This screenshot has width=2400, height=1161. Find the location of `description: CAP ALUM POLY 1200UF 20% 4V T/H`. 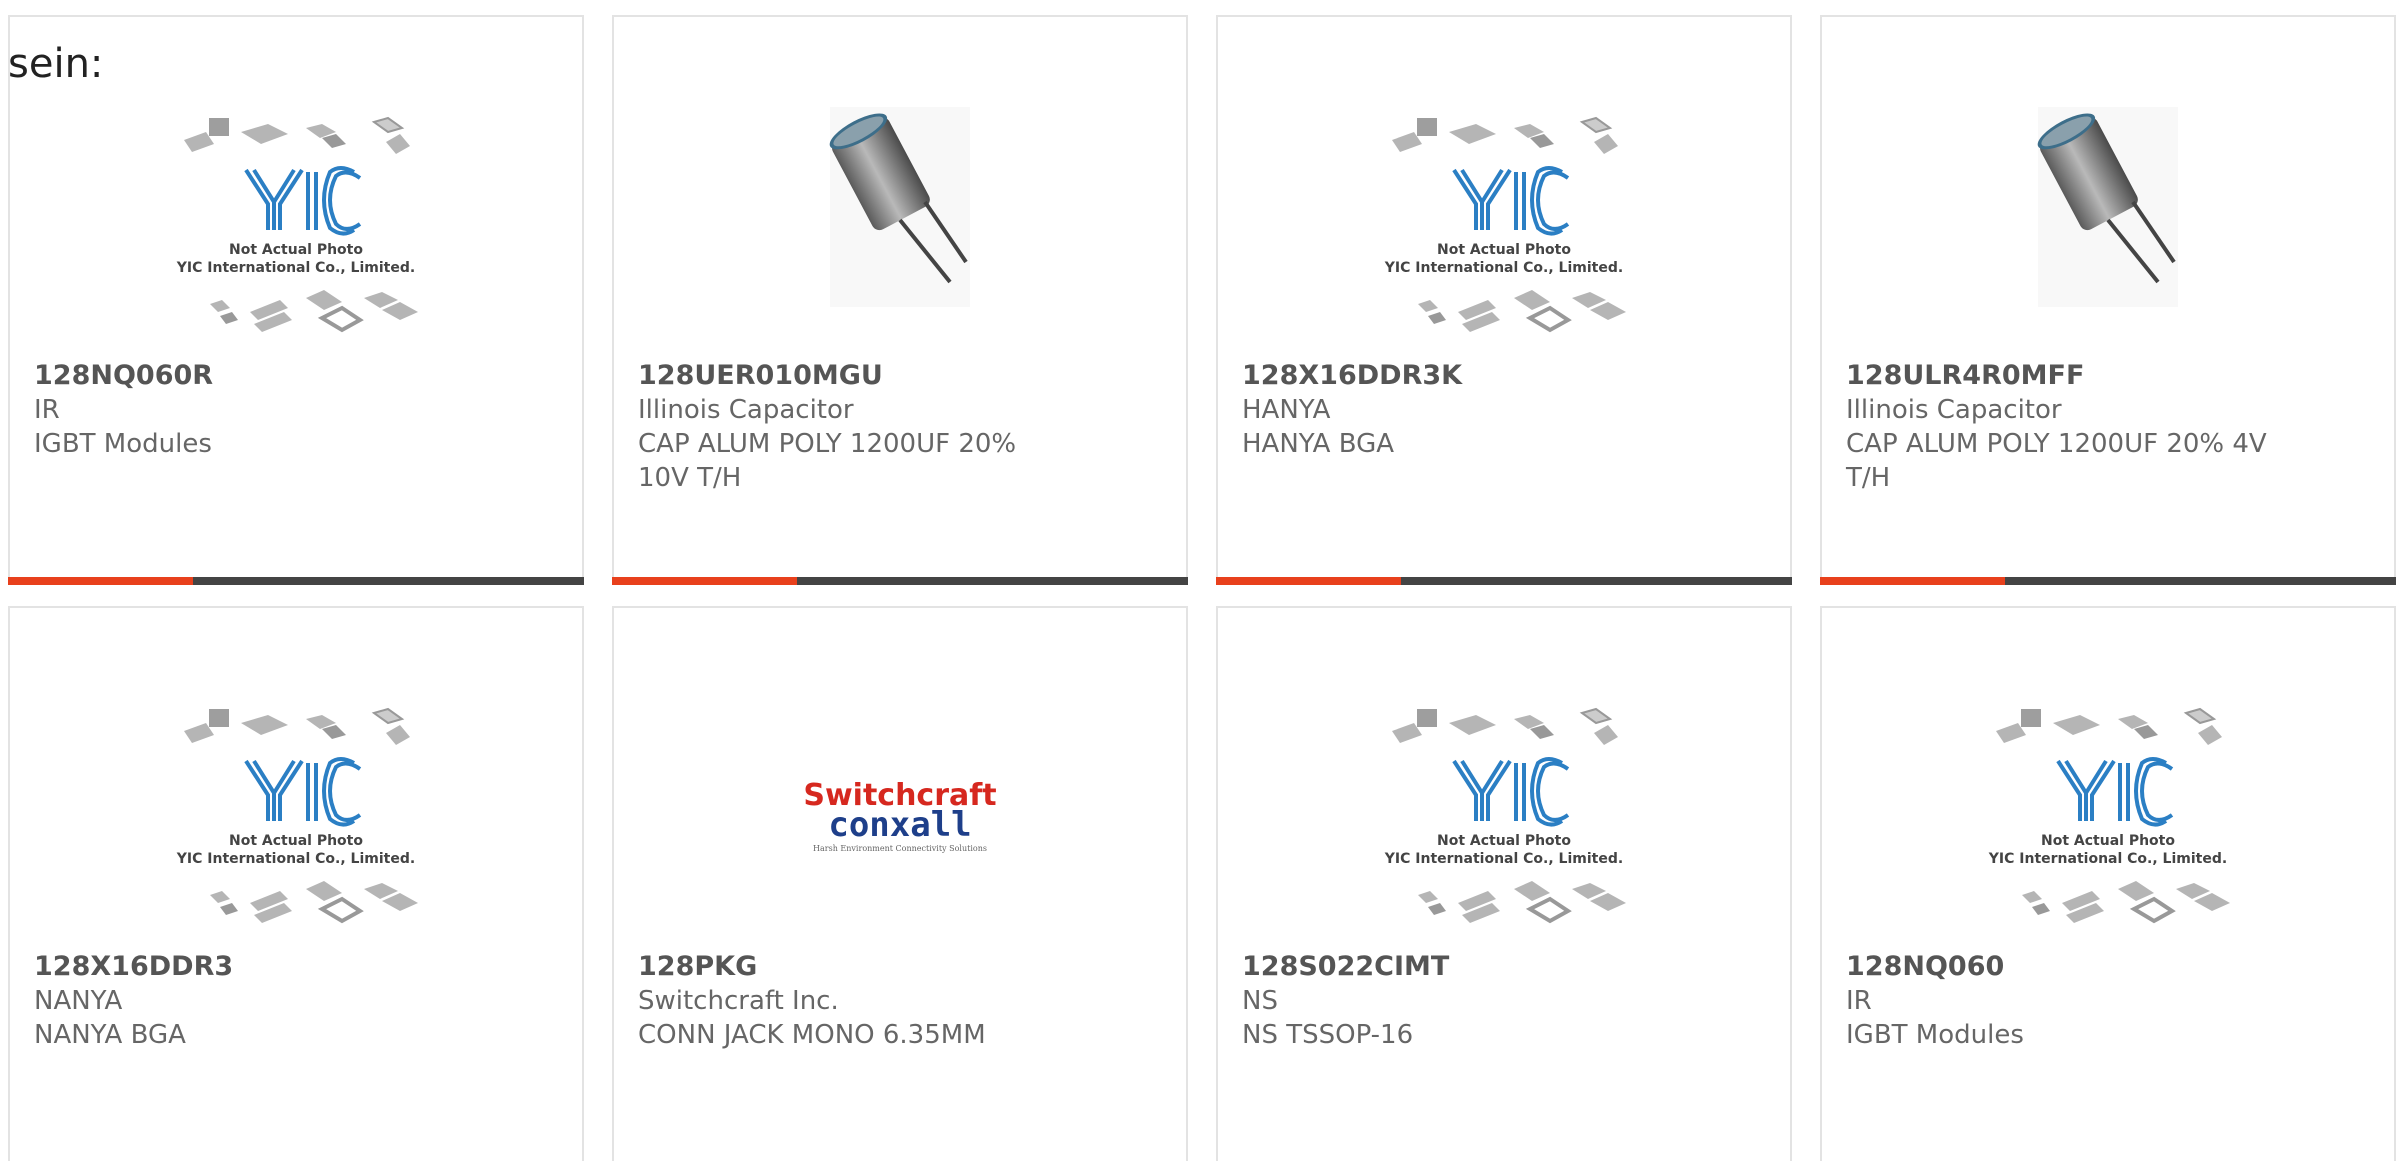

description: CAP ALUM POLY 1200UF 20% 4V T/H is located at coordinates (2056, 461).